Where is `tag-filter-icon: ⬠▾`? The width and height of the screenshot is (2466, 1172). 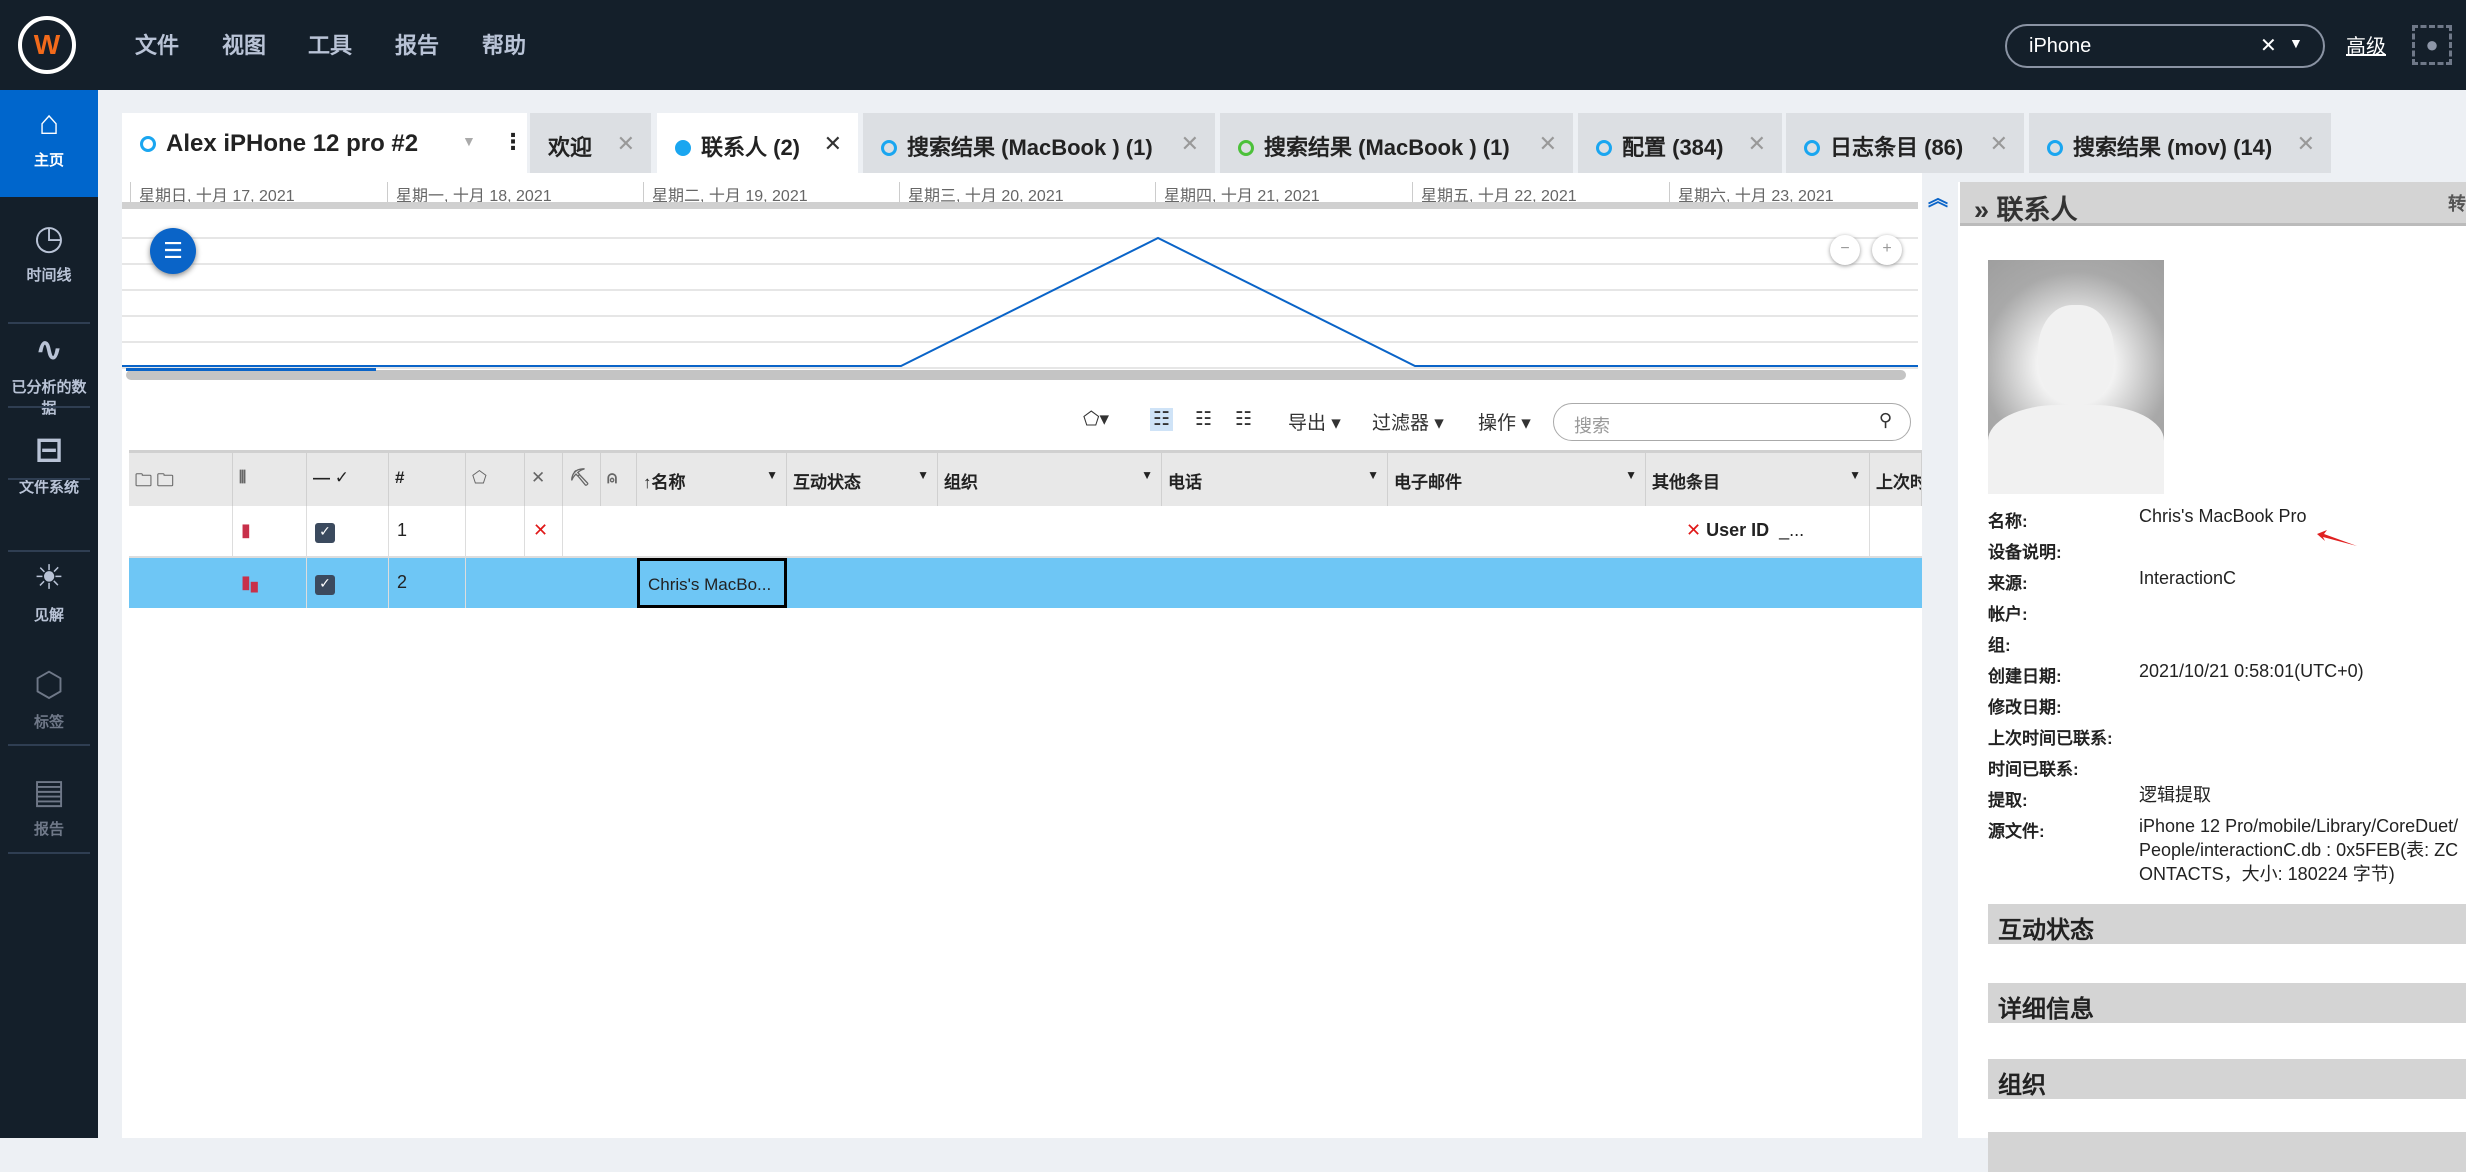
tag-filter-icon: ⬠▾ is located at coordinates (1096, 419).